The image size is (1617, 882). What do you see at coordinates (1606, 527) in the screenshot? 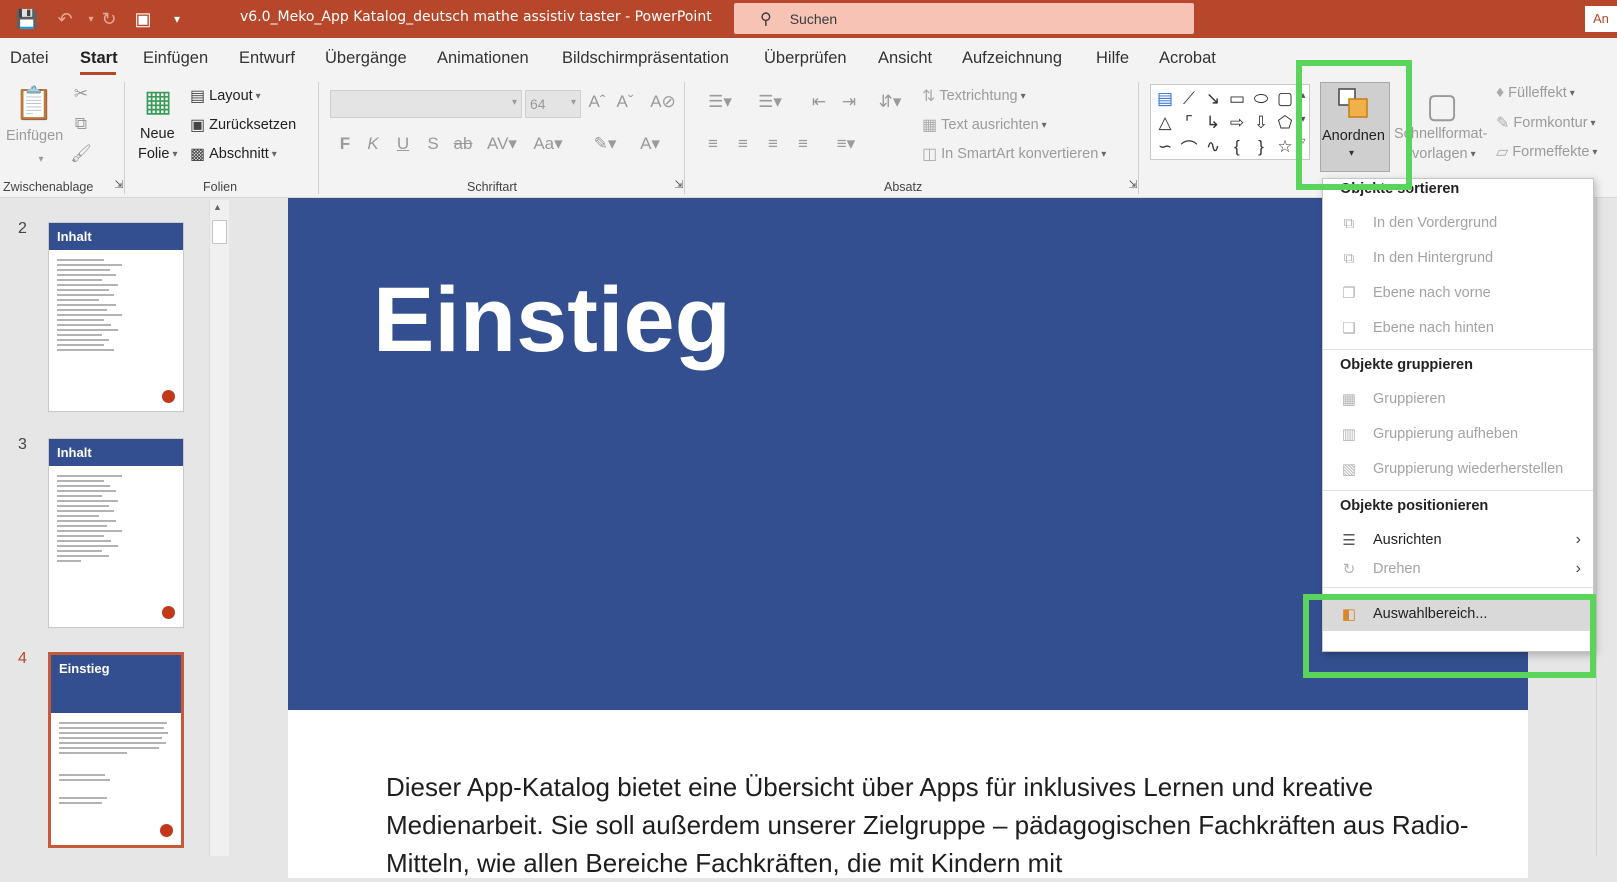
I see `right-scrollbar` at bounding box center [1606, 527].